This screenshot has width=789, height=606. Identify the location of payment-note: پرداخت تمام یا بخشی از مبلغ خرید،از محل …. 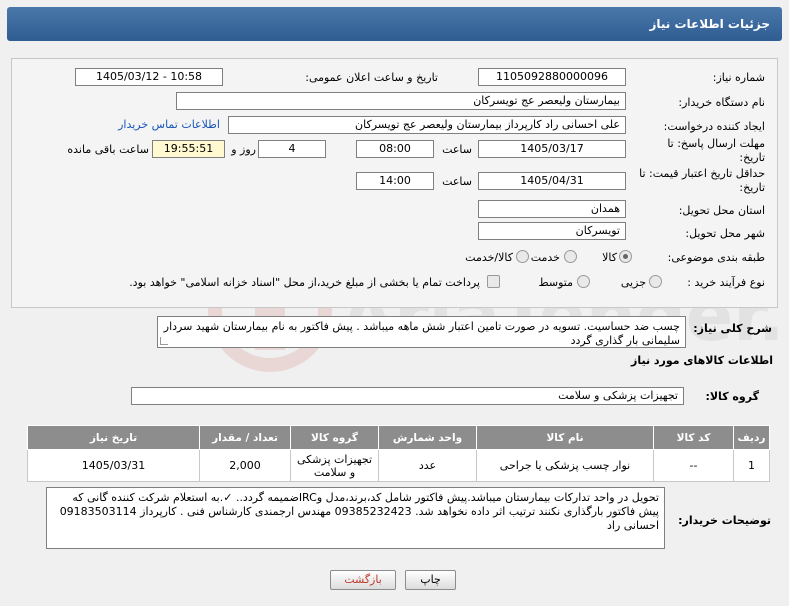
(304, 282).